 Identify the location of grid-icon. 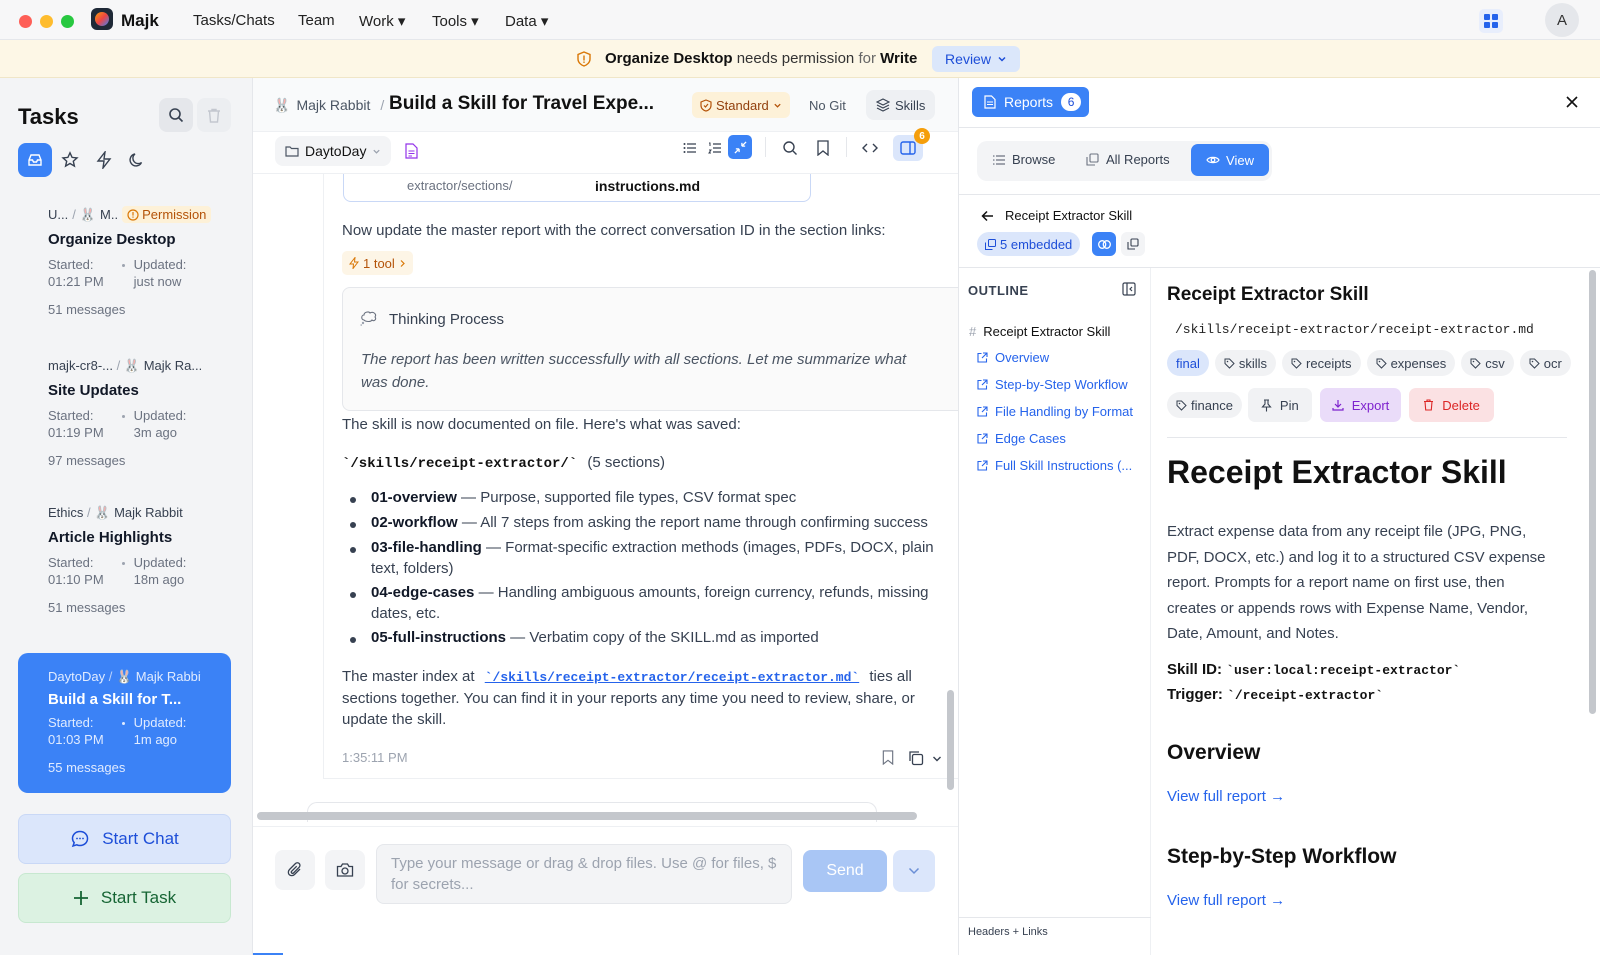
(1491, 21).